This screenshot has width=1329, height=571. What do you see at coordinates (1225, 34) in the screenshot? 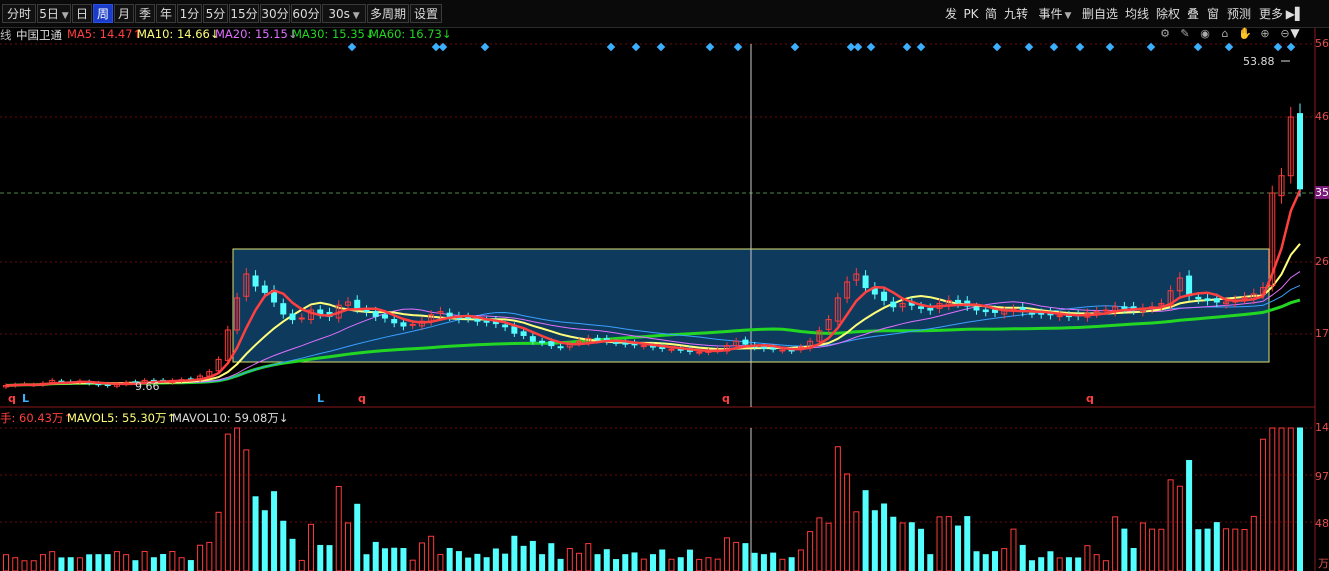
I see `layers-icon: ⌂` at bounding box center [1225, 34].